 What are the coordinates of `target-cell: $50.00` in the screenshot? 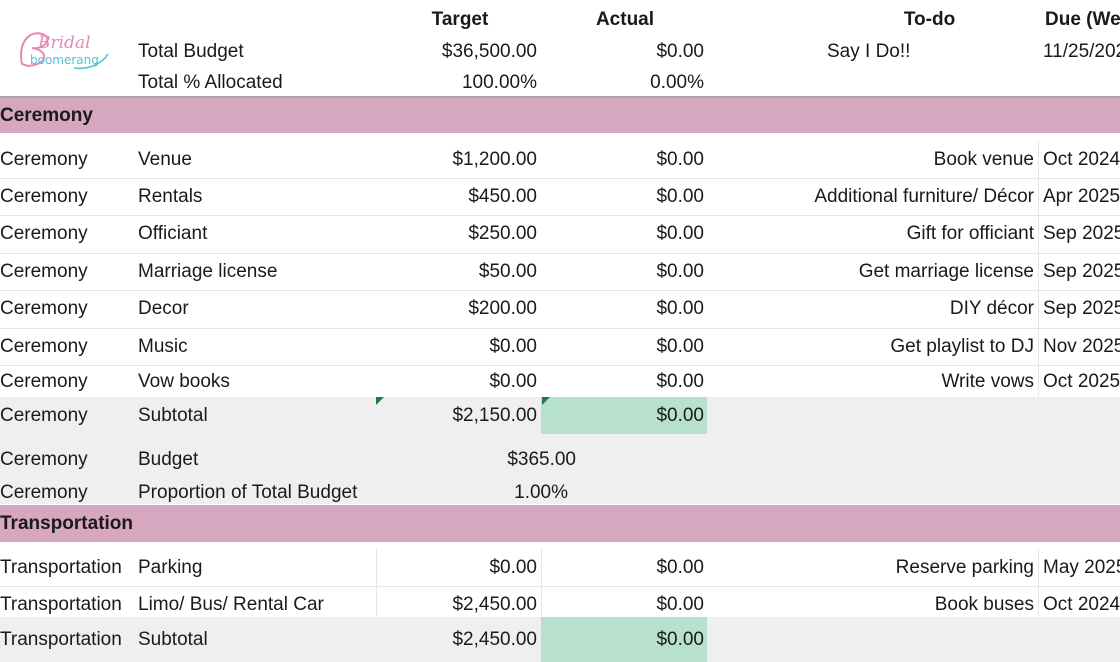 It's located at (458, 271).